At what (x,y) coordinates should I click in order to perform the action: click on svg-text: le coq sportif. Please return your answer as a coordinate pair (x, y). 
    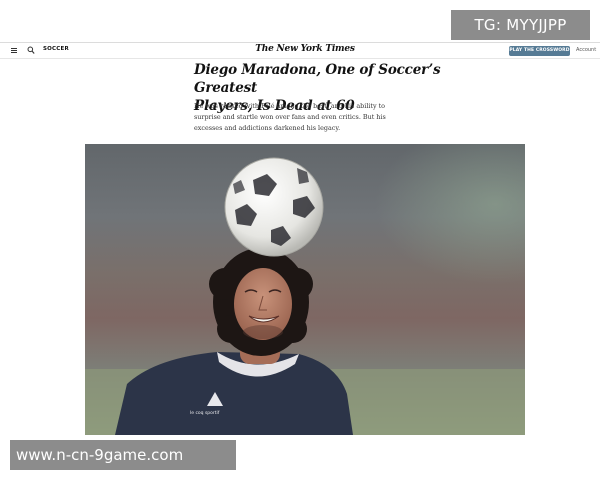
    Looking at the image, I should click on (205, 413).